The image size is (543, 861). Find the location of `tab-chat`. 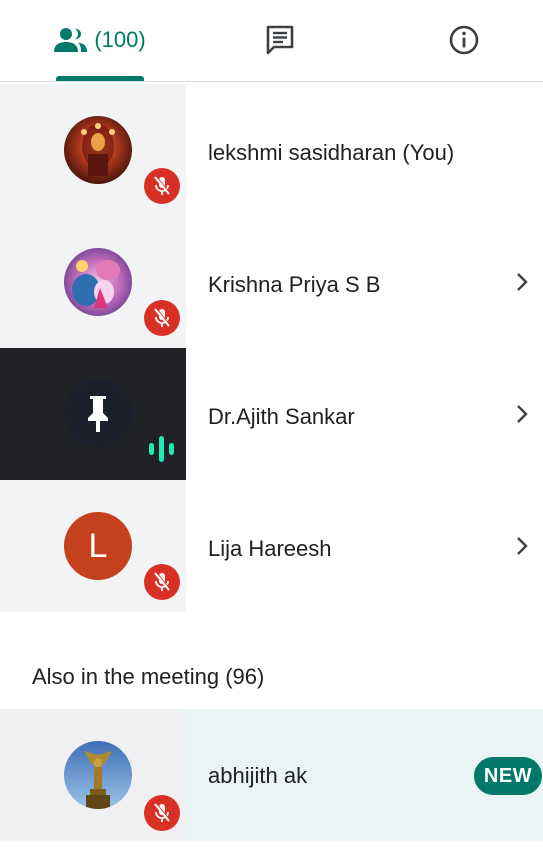

tab-chat is located at coordinates (280, 40).